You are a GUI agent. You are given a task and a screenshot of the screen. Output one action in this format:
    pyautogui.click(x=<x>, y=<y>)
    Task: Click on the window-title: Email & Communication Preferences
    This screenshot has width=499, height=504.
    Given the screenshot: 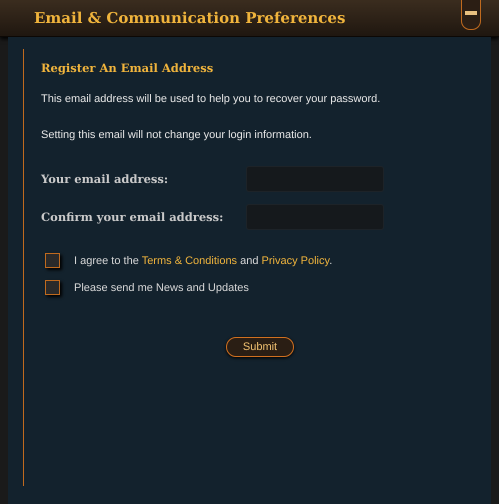 What is the action you would take?
    pyautogui.click(x=190, y=18)
    